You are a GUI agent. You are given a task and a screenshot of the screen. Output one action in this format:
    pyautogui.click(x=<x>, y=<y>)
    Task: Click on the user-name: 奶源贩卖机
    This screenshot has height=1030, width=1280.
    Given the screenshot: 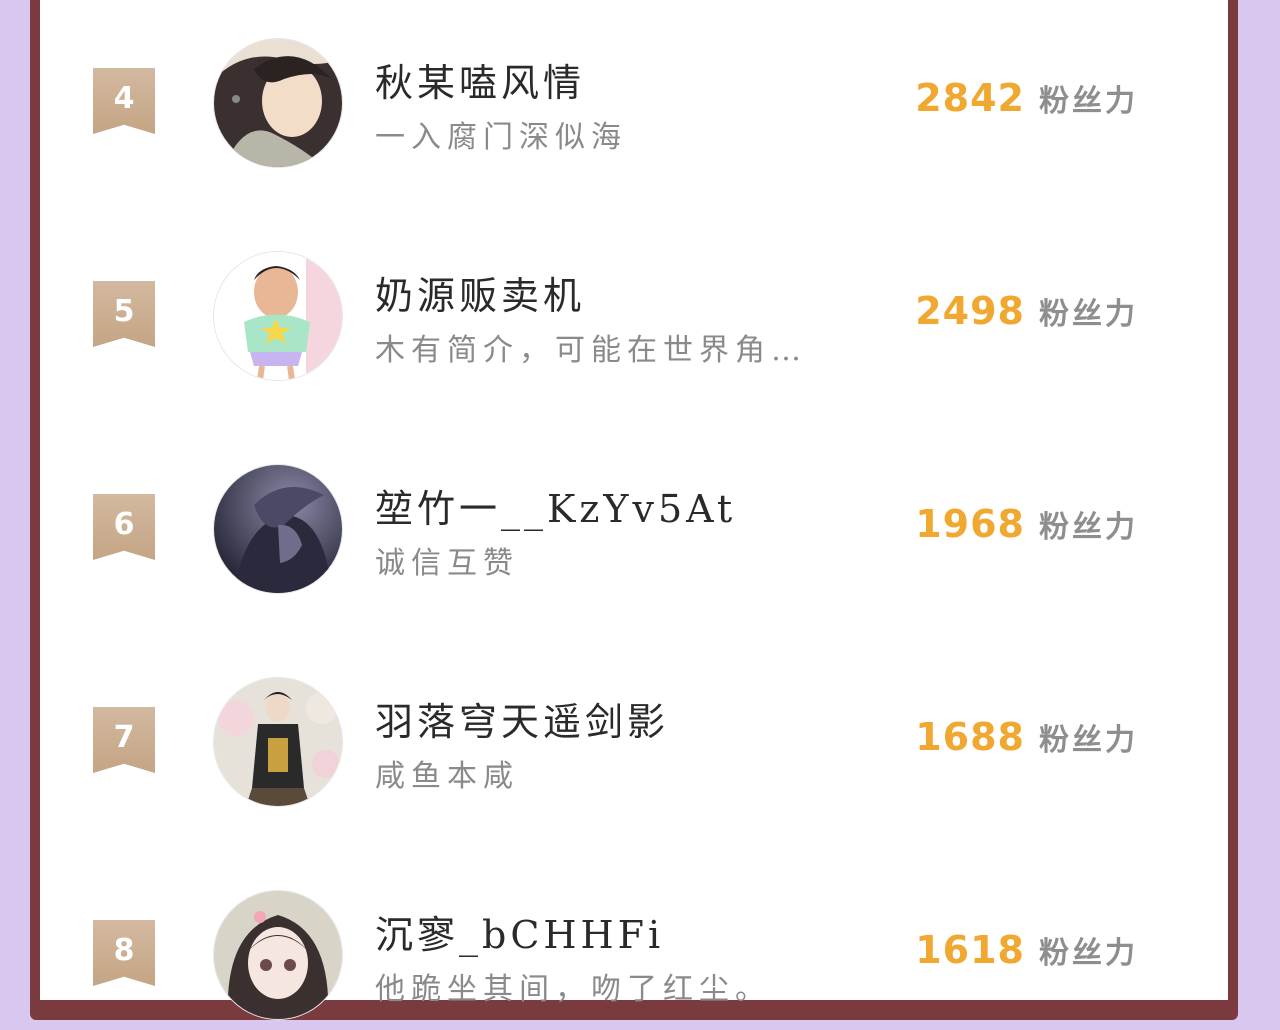 What is the action you would take?
    pyautogui.click(x=480, y=292)
    